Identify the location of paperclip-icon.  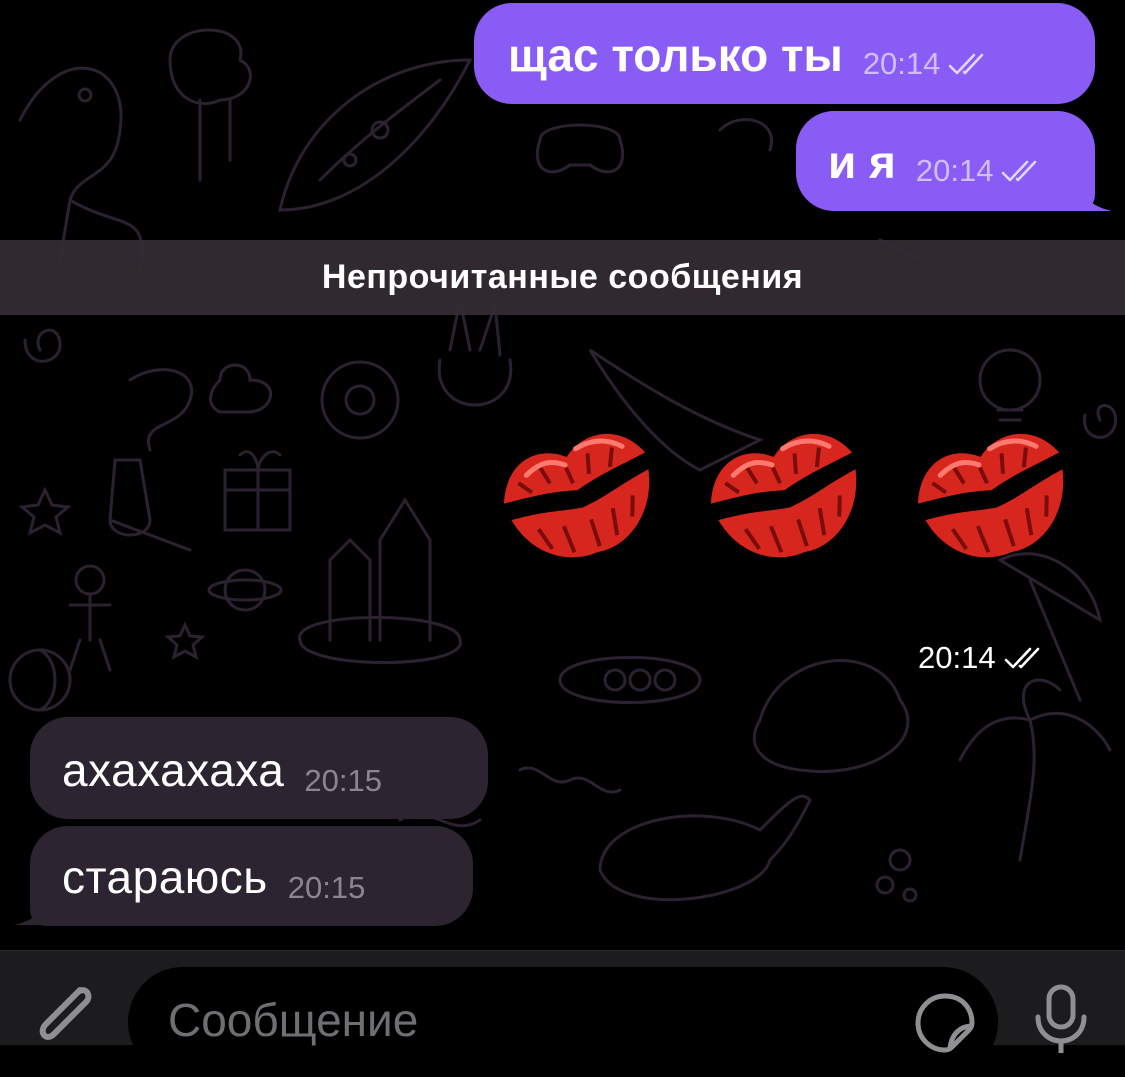
(63, 1014).